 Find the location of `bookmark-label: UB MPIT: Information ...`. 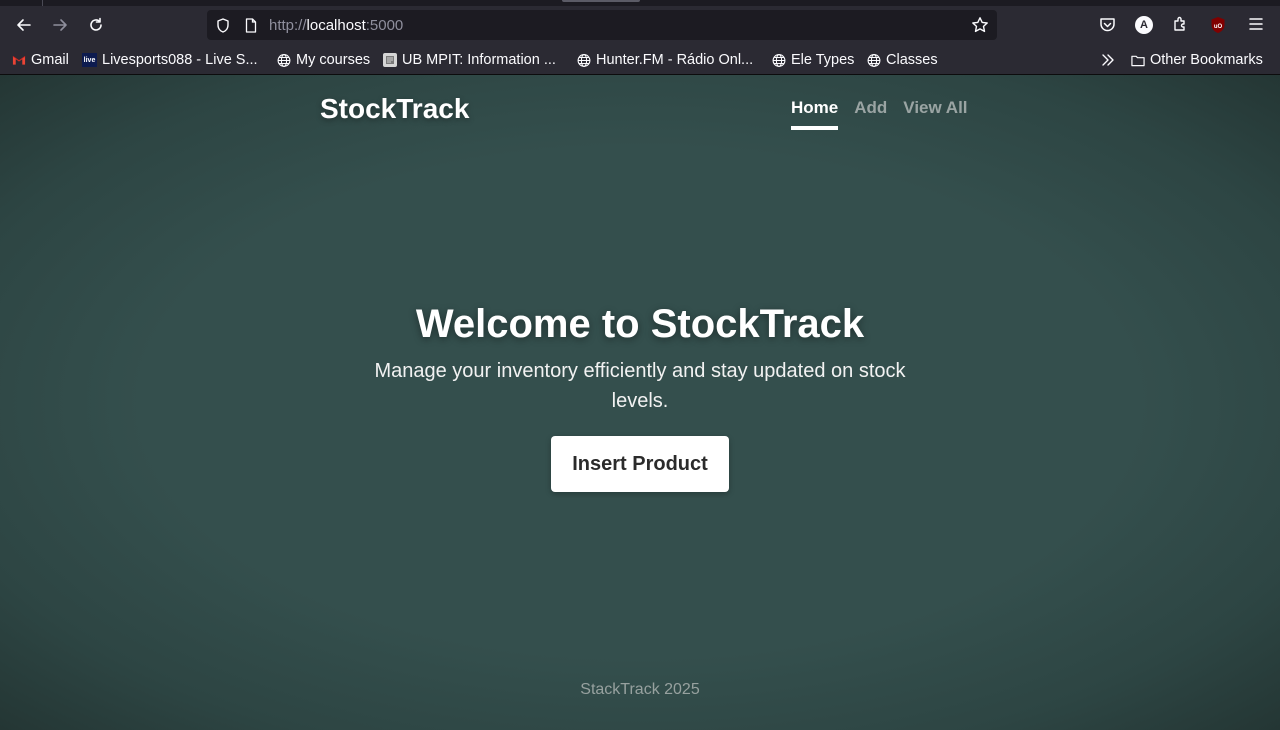

bookmark-label: UB MPIT: Information ... is located at coordinates (479, 60).